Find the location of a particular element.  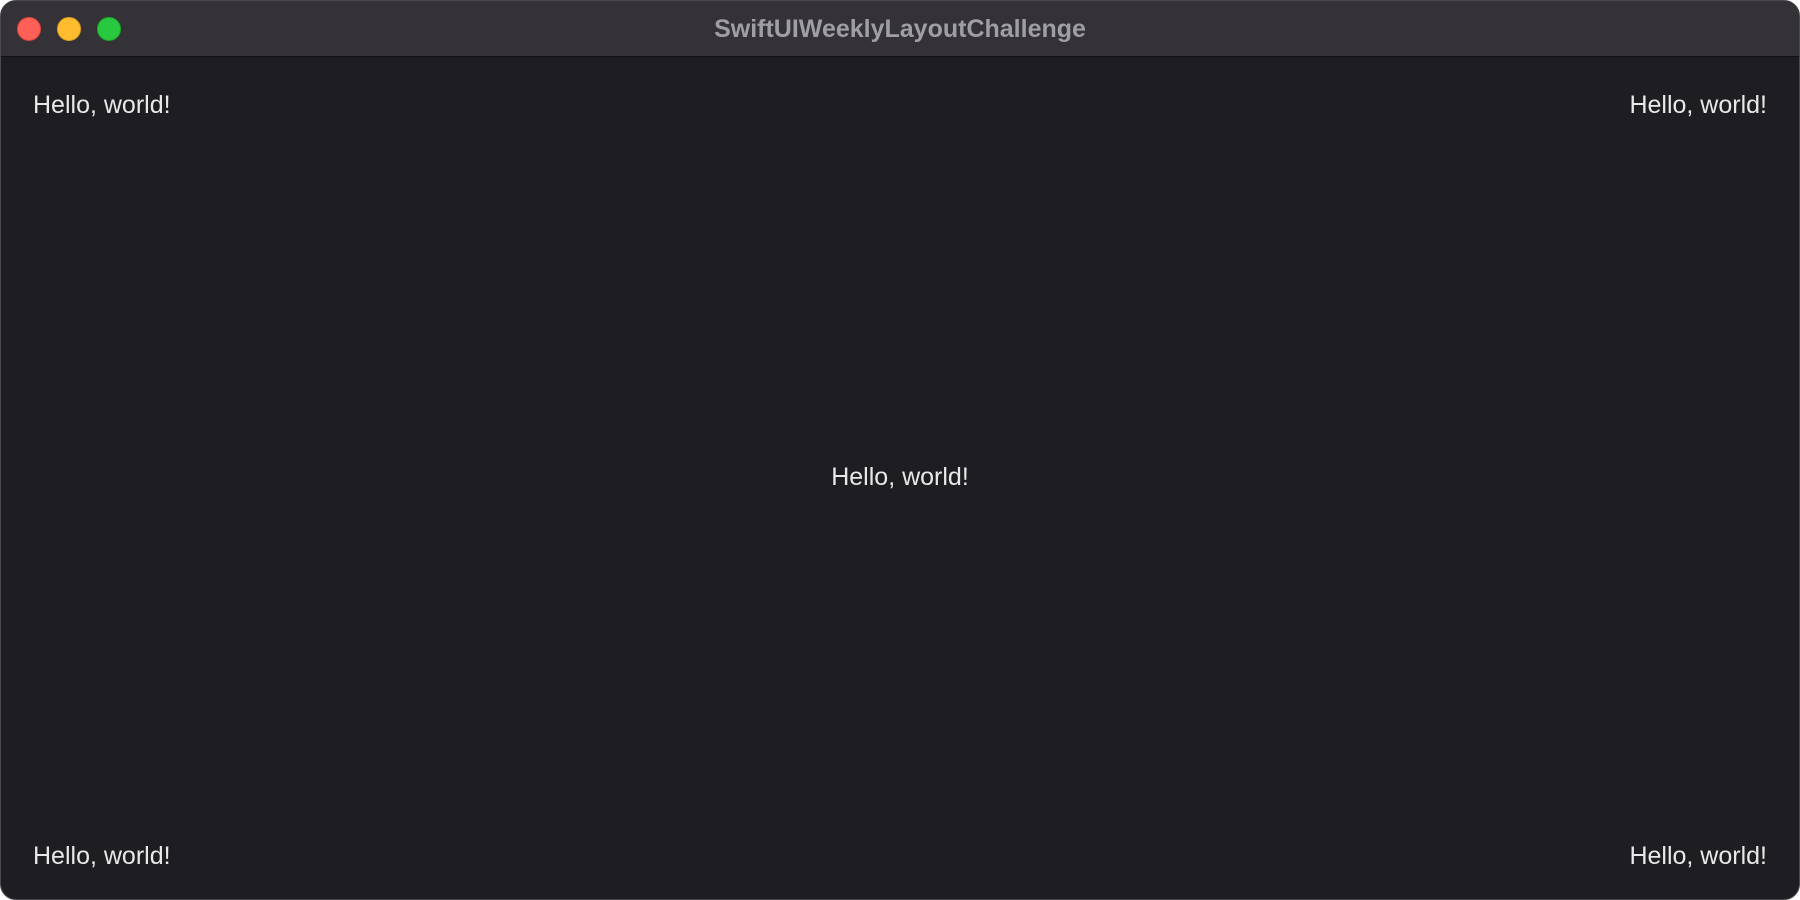

window-title: SwiftUIWeeklyLayoutChallenge is located at coordinates (900, 29).